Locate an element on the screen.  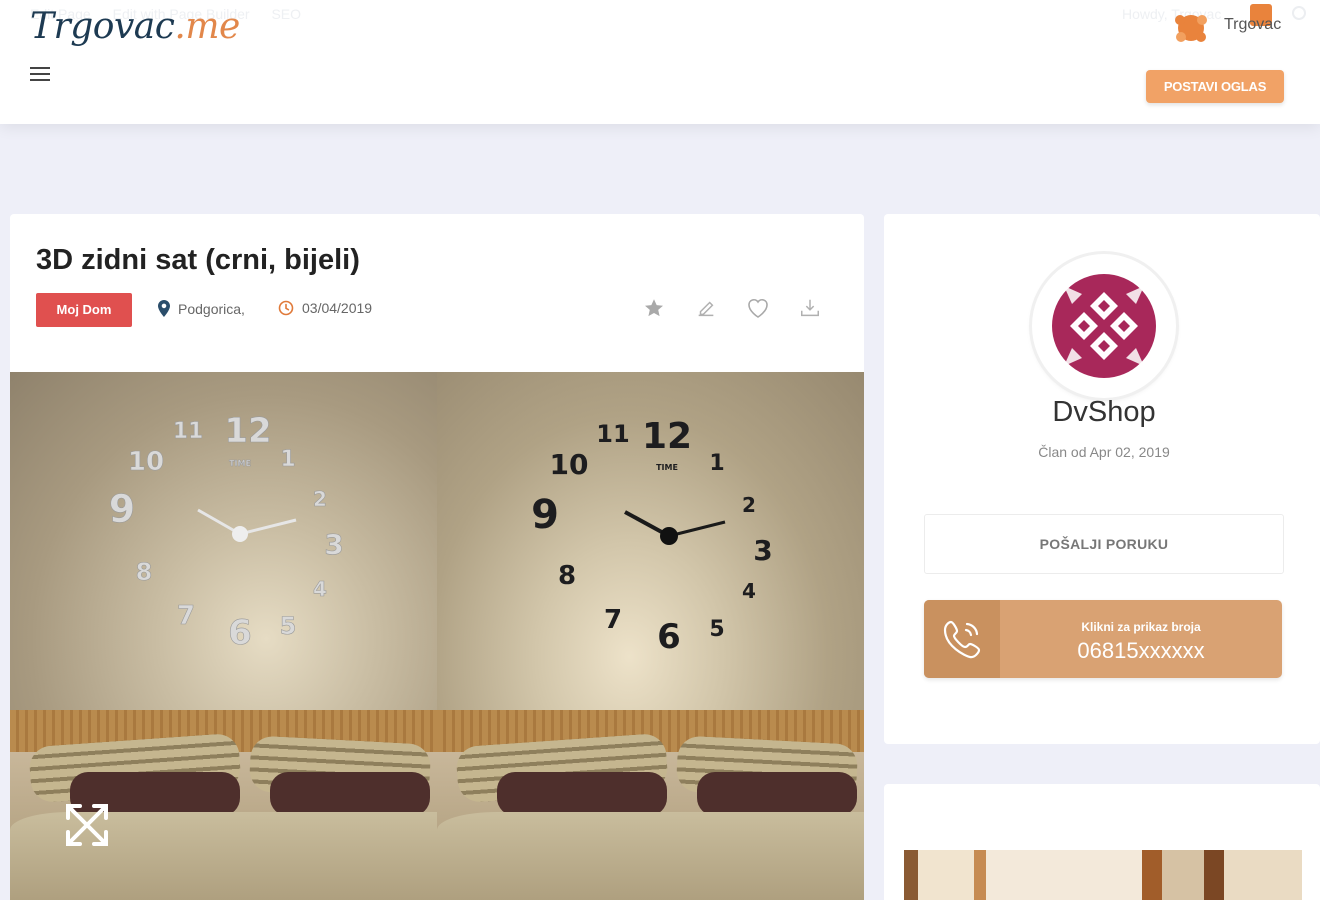
phone-icon-box is located at coordinates (962, 639).